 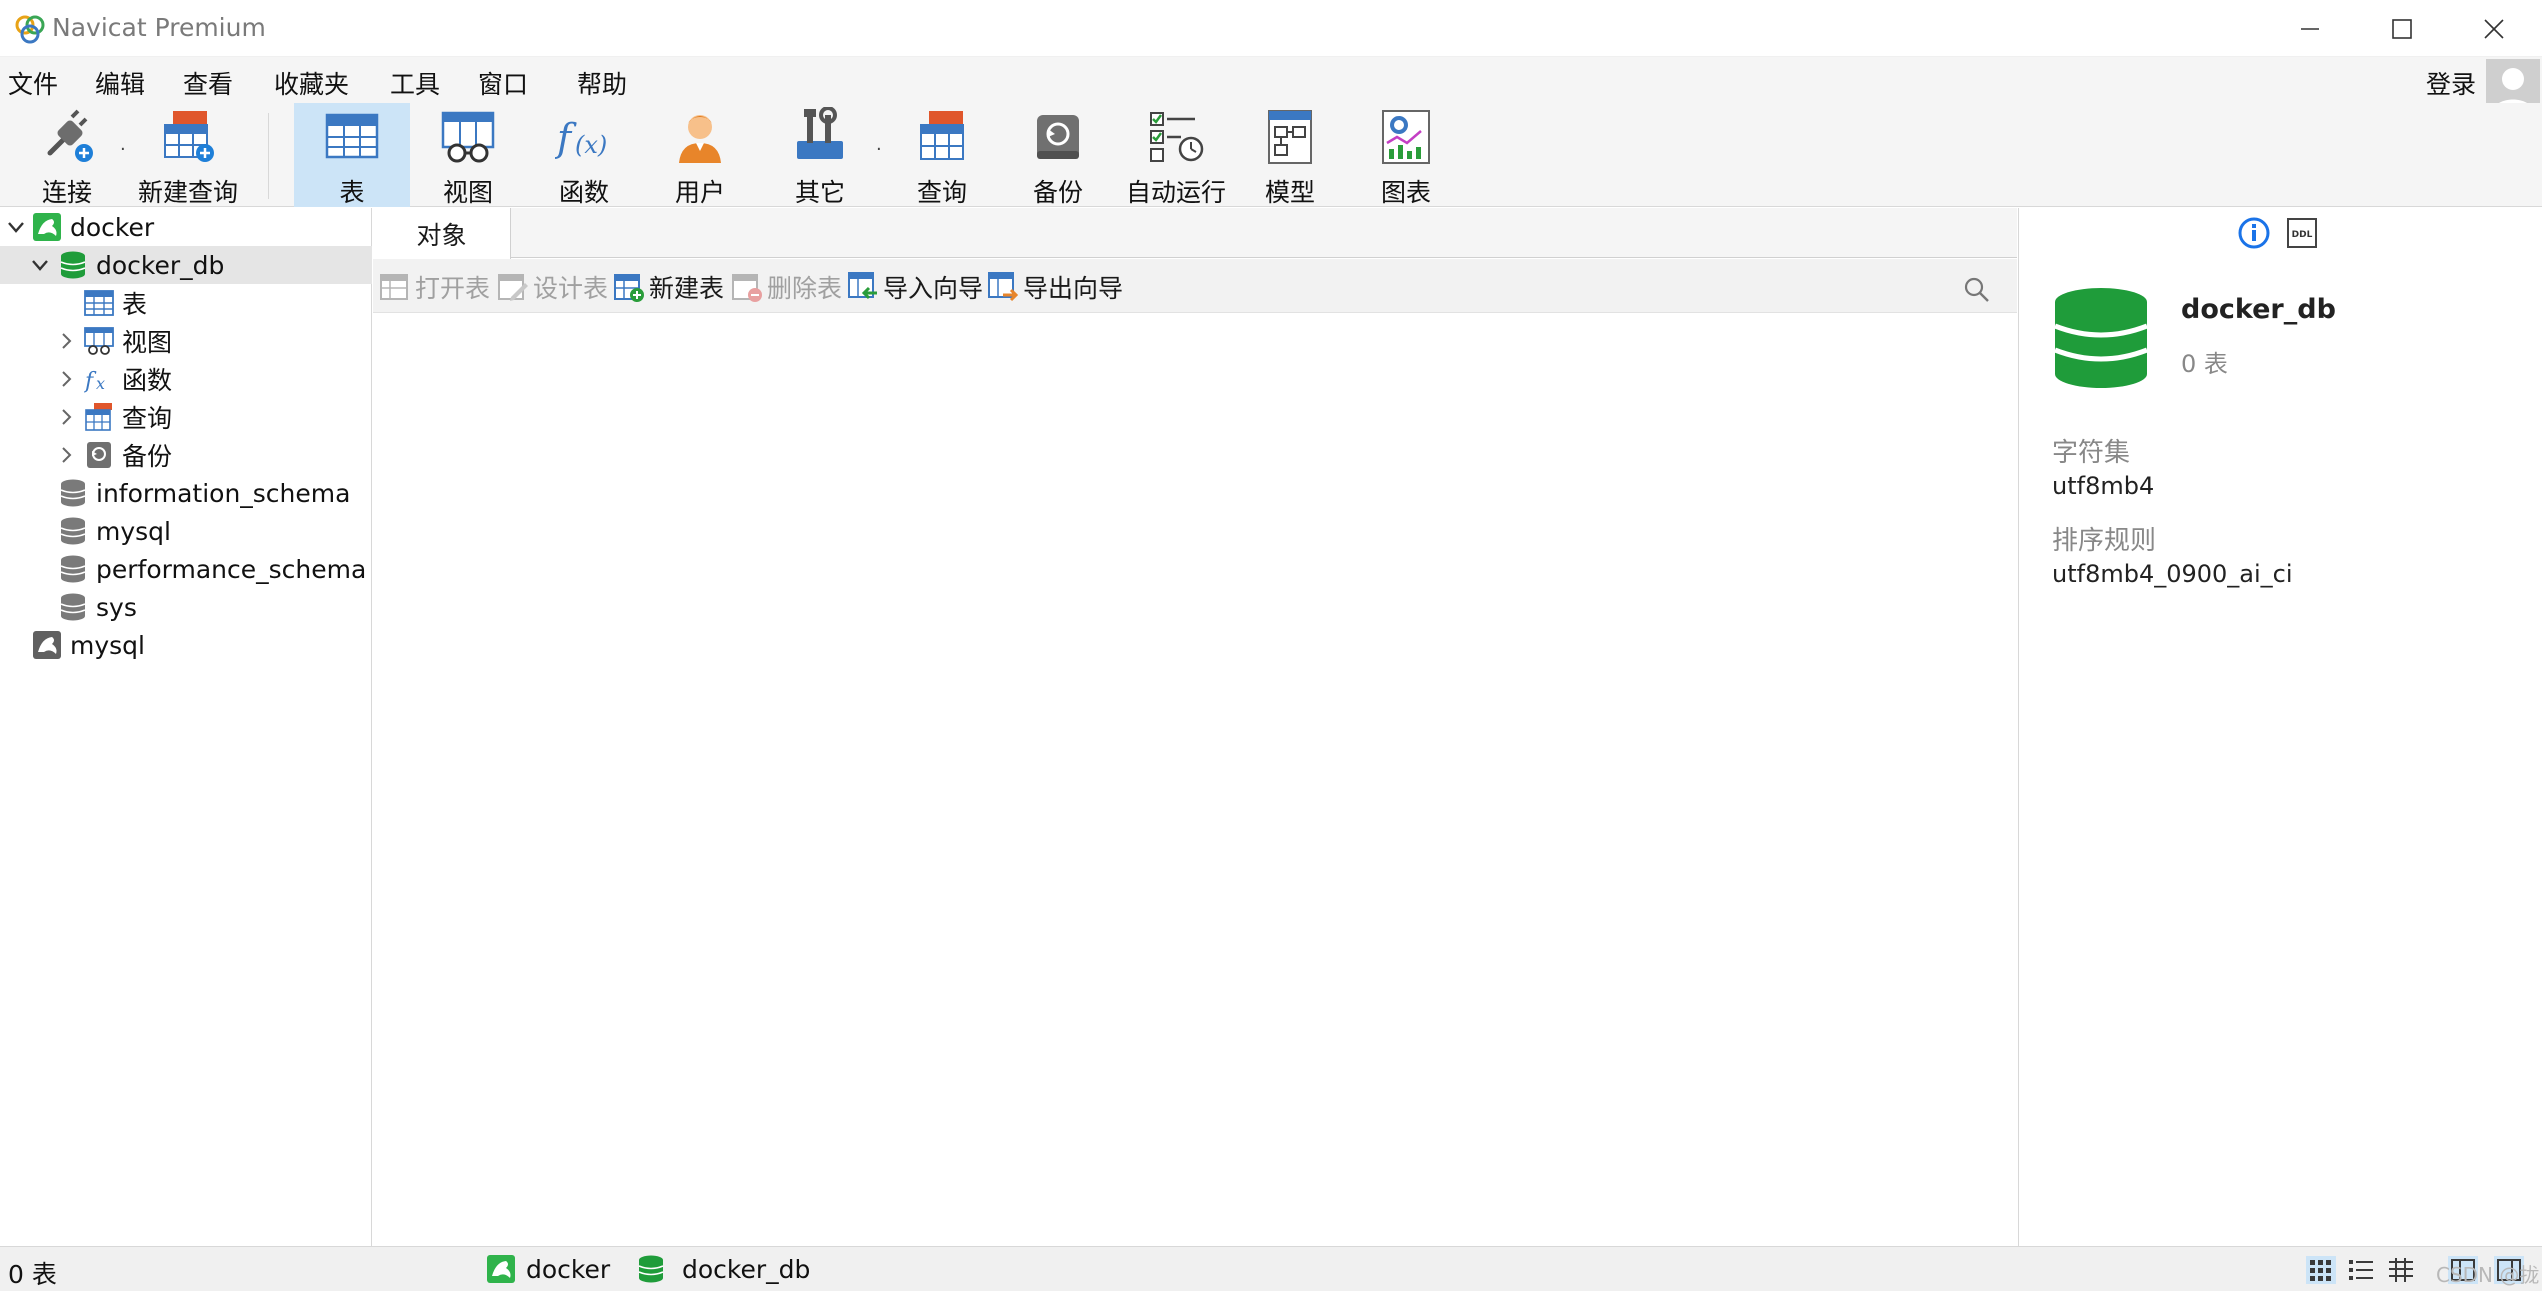 What do you see at coordinates (415, 83) in the screenshot?
I see `menu-tools: 工具` at bounding box center [415, 83].